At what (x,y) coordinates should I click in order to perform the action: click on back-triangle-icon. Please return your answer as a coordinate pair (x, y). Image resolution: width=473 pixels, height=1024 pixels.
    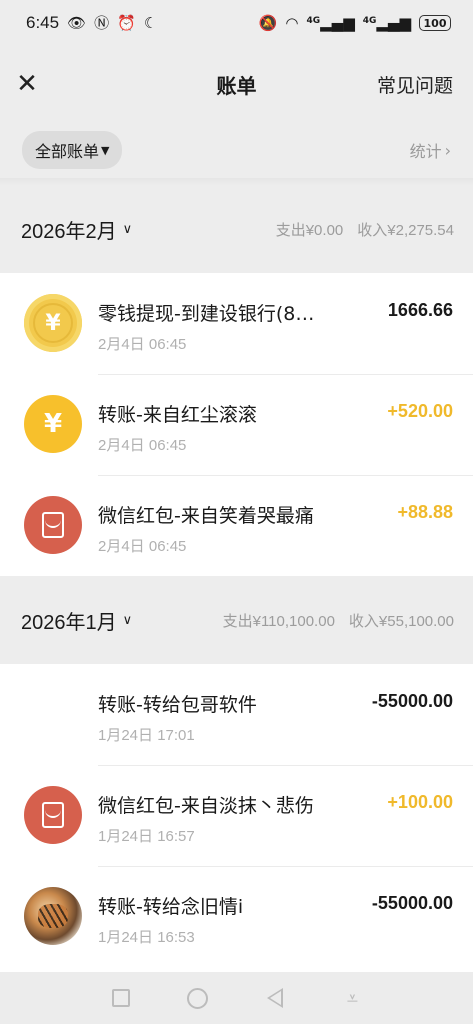
    Looking at the image, I should click on (275, 998).